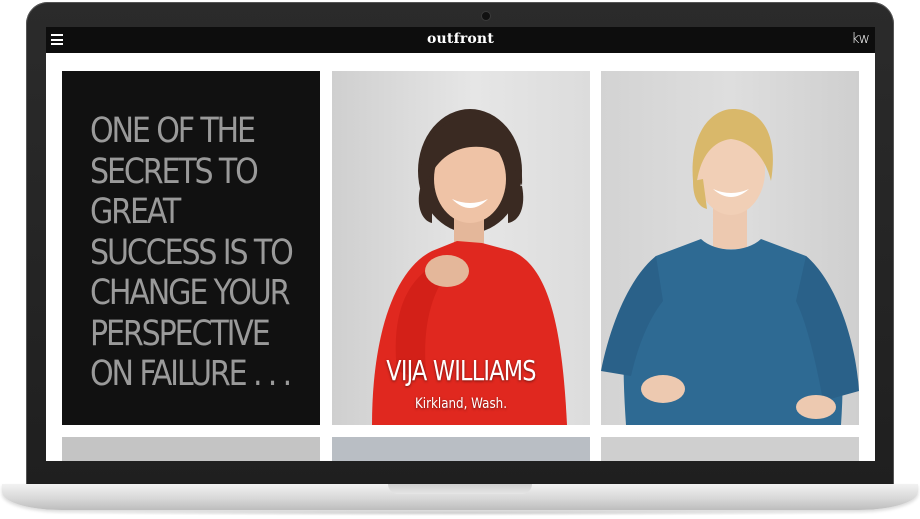 The height and width of the screenshot is (519, 920). I want to click on top-navbar: outfront kw, so click(460, 40).